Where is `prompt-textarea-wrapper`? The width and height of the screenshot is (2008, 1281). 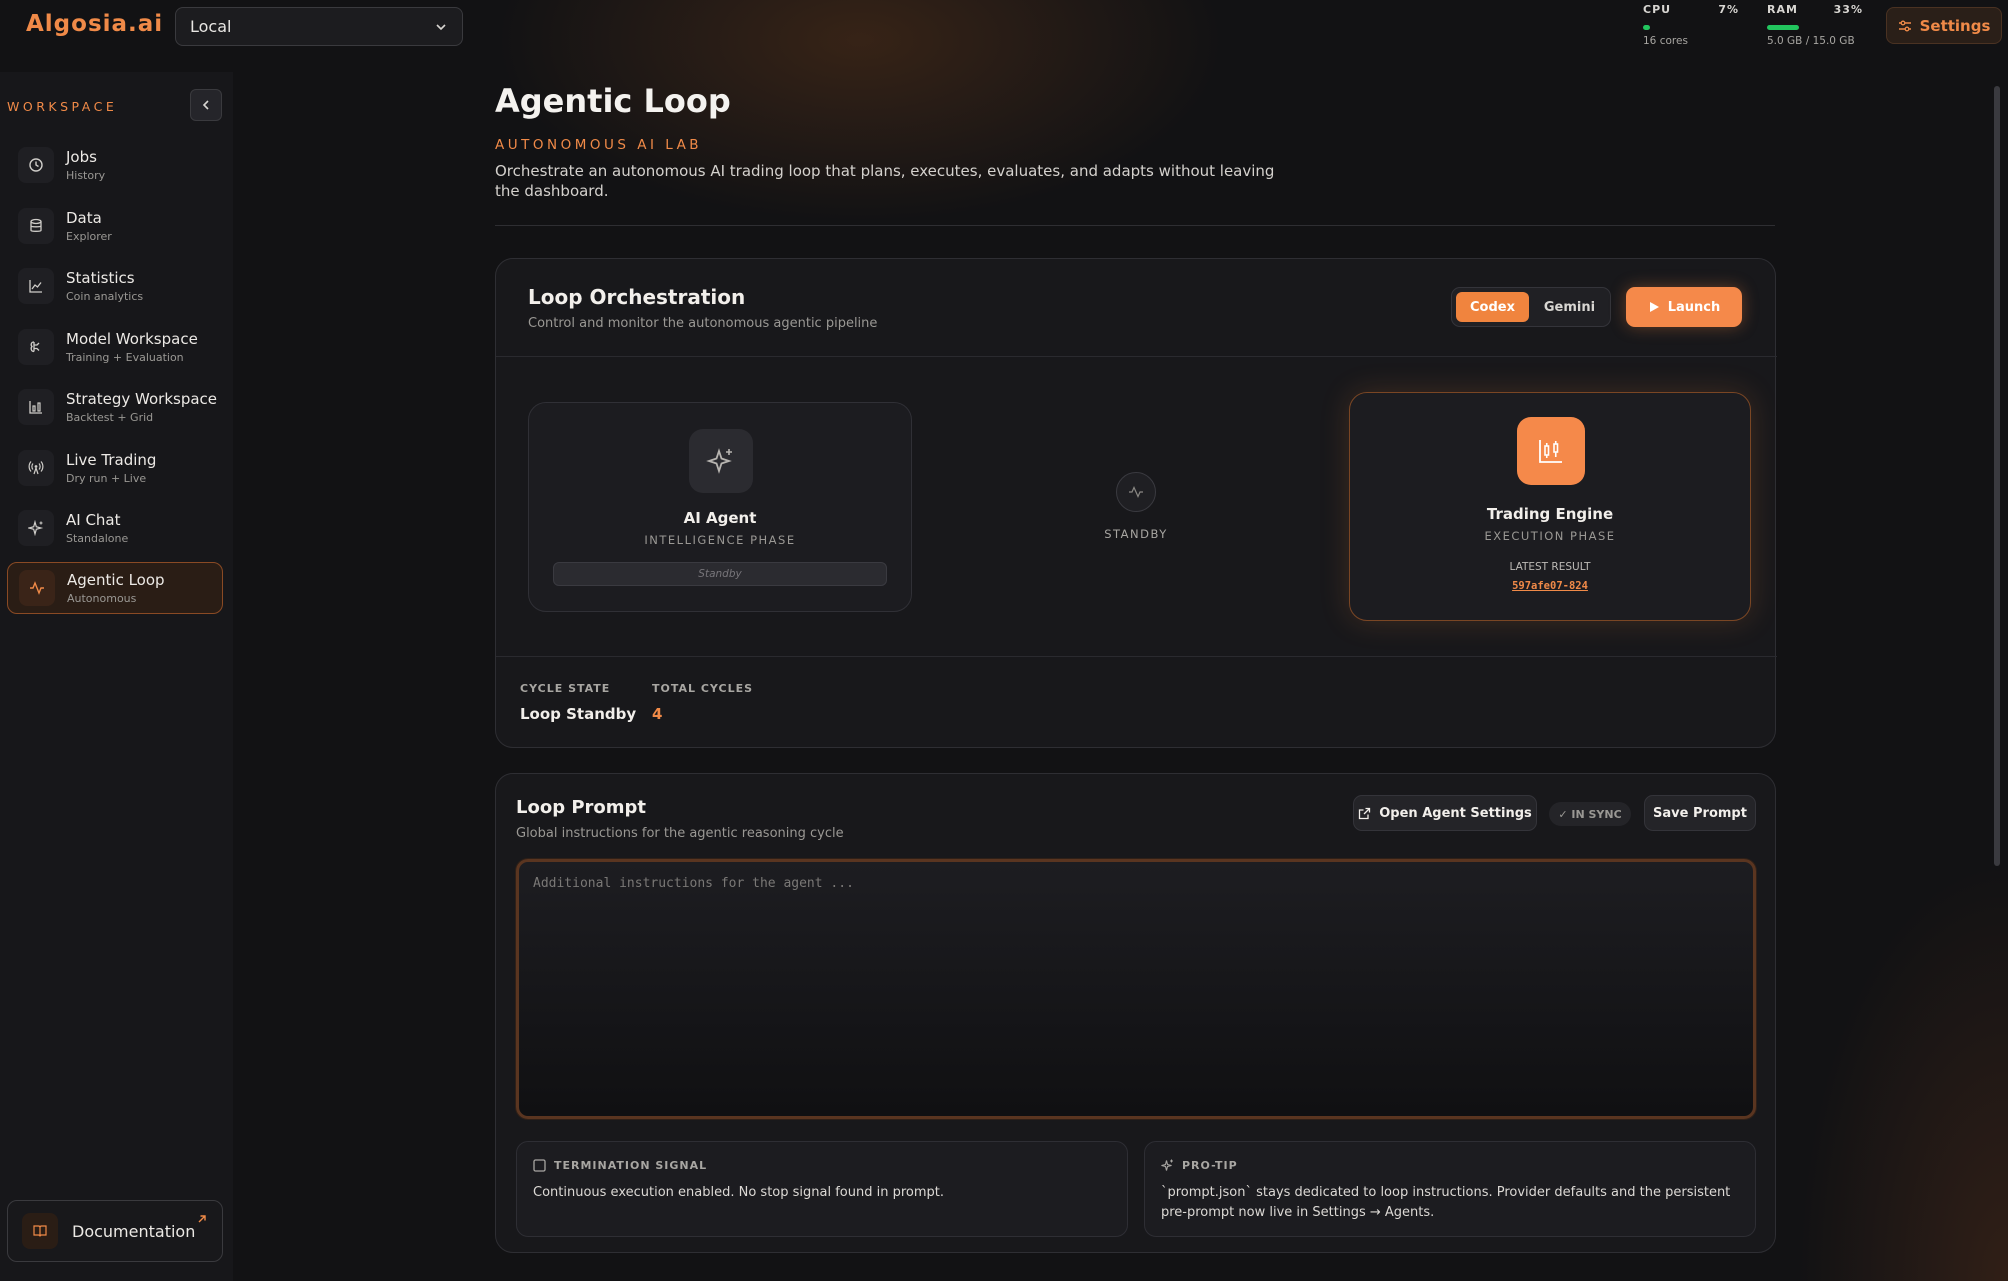 prompt-textarea-wrapper is located at coordinates (1136, 989).